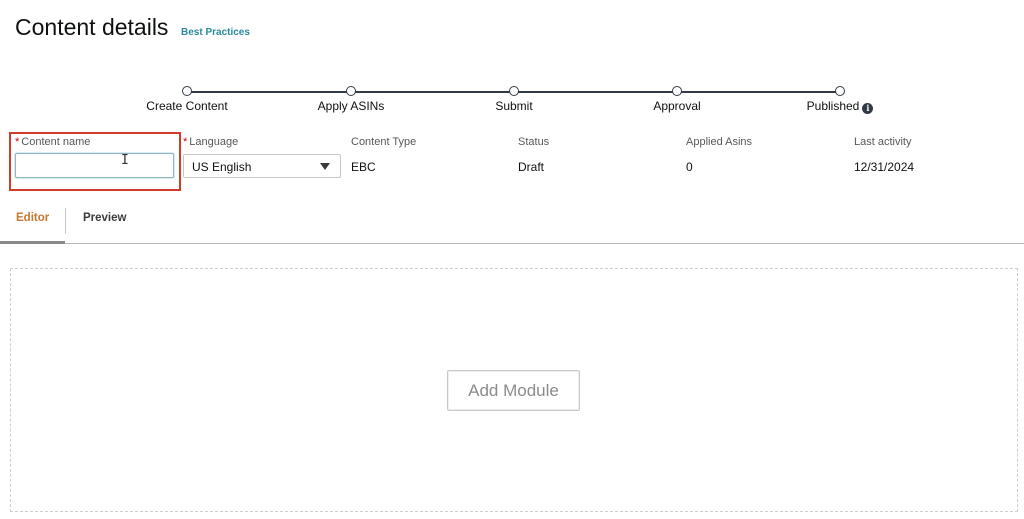 The image size is (1024, 519). Describe the element at coordinates (94, 165) in the screenshot. I see `content-name-input` at that location.